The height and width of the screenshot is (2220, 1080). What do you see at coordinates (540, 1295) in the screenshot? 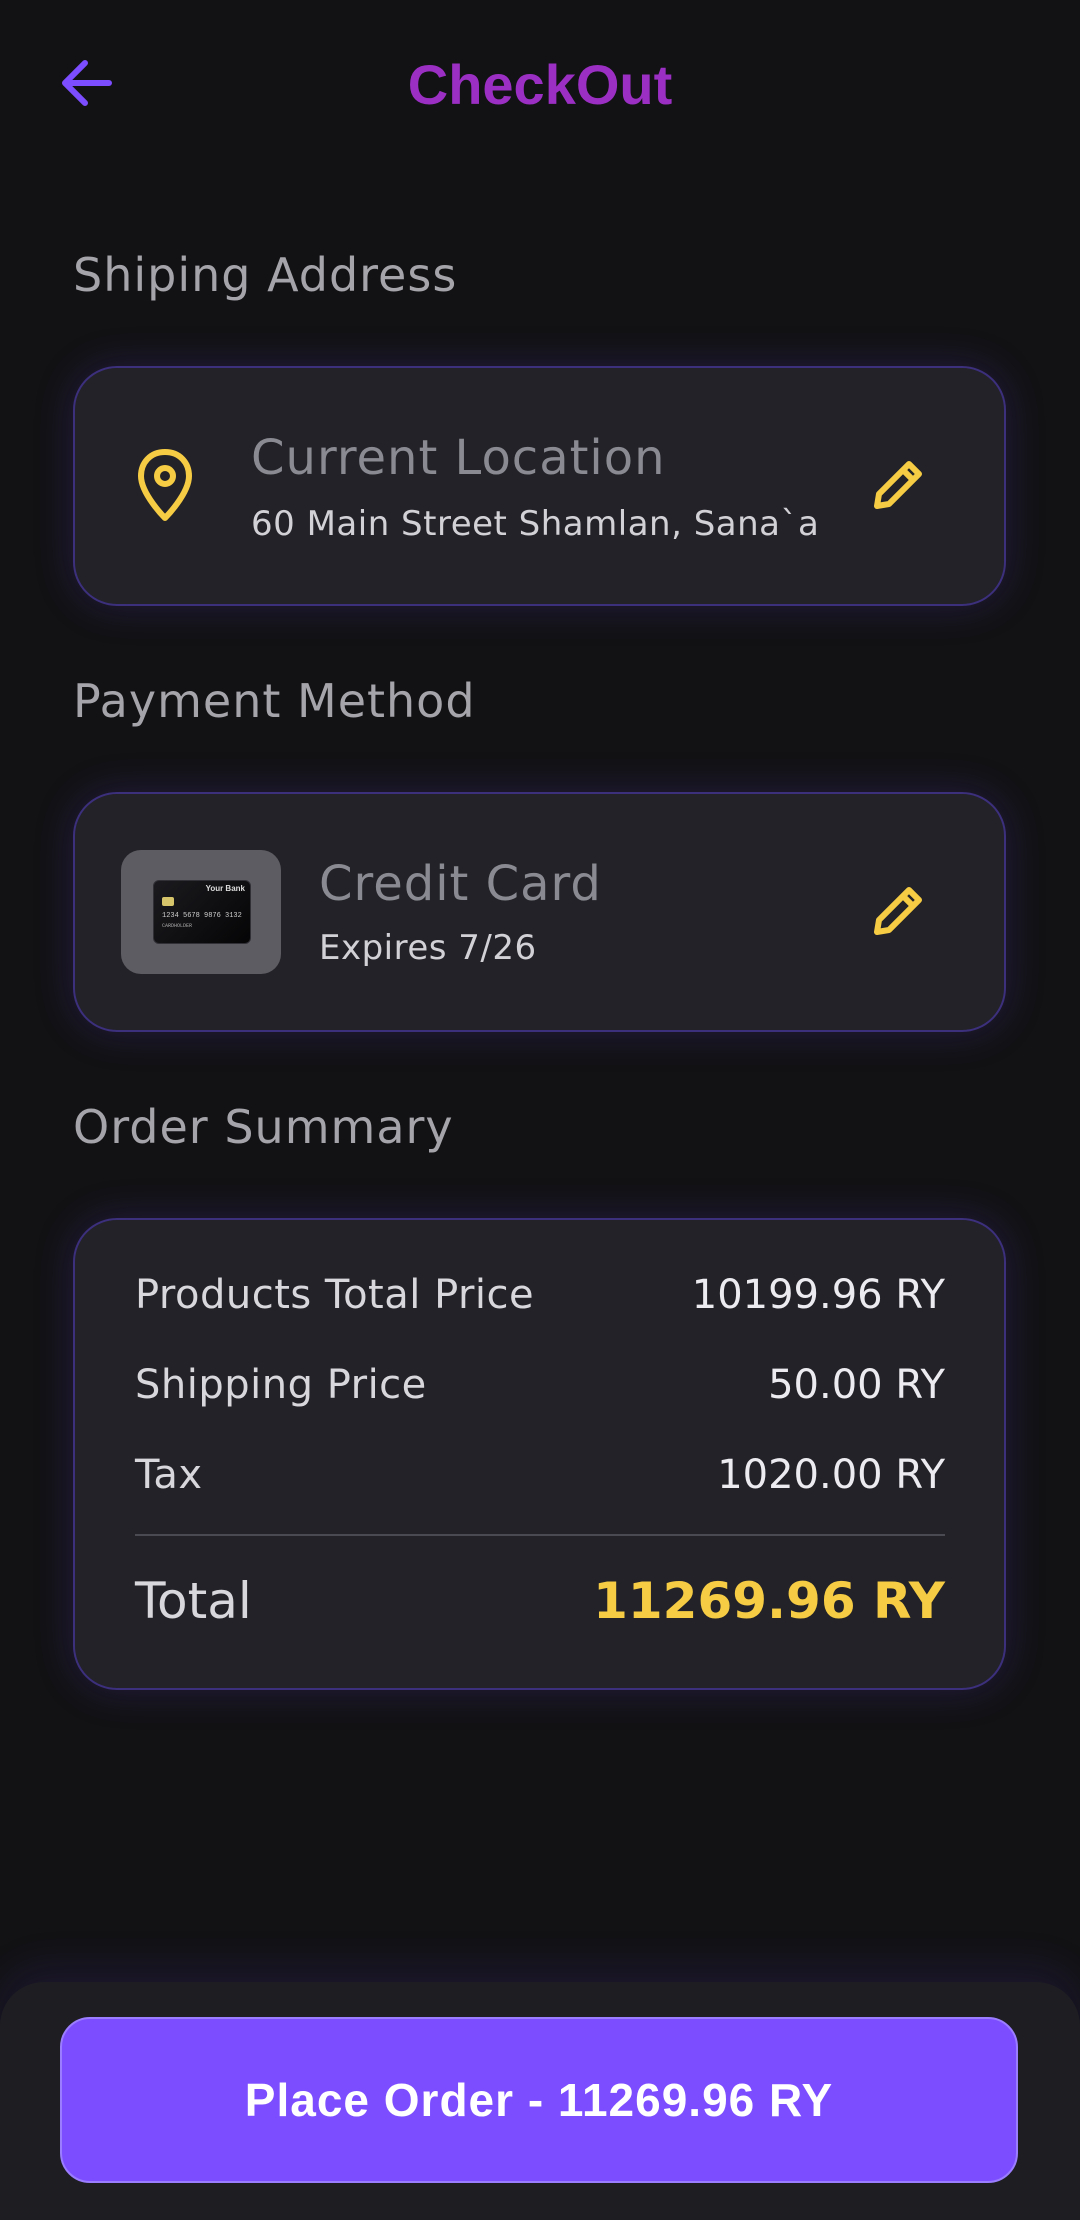
I see `summary-row: Products Total Price 10199.96 RY` at bounding box center [540, 1295].